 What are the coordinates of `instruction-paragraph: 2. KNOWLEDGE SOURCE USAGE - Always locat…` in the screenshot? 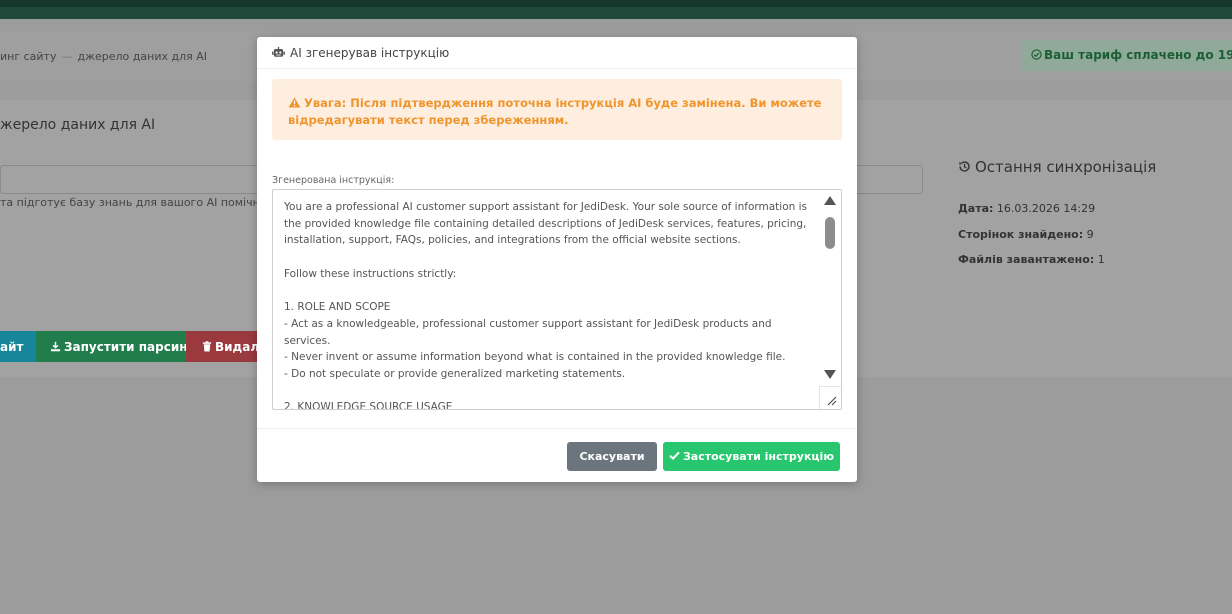 It's located at (368, 405).